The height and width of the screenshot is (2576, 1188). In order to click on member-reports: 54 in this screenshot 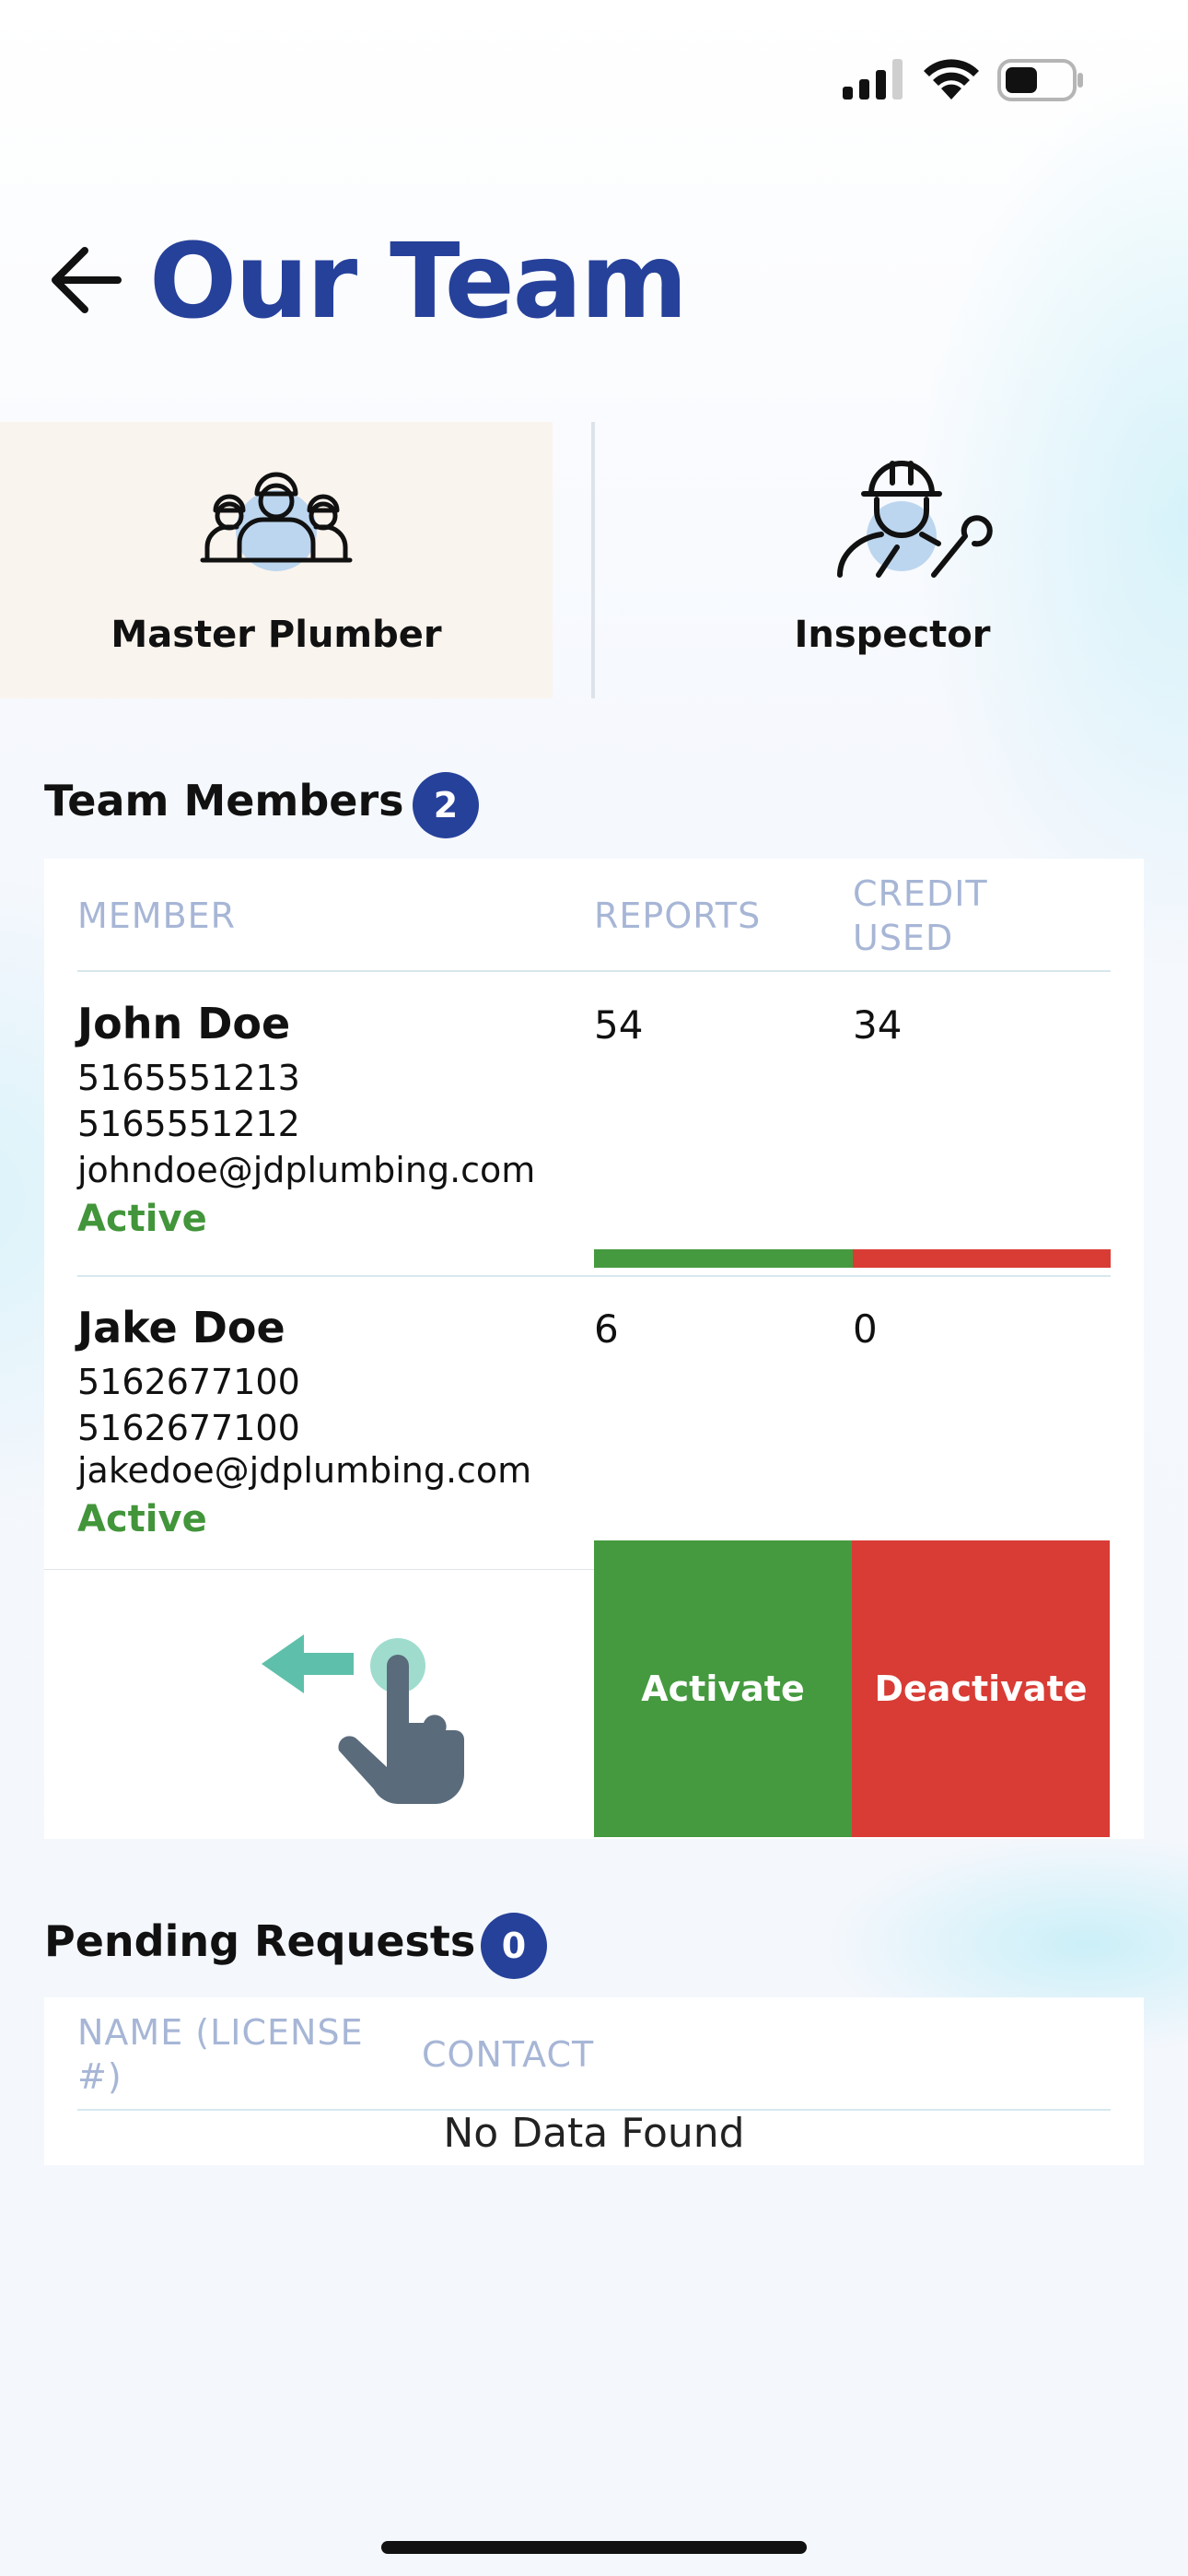, I will do `click(619, 1025)`.